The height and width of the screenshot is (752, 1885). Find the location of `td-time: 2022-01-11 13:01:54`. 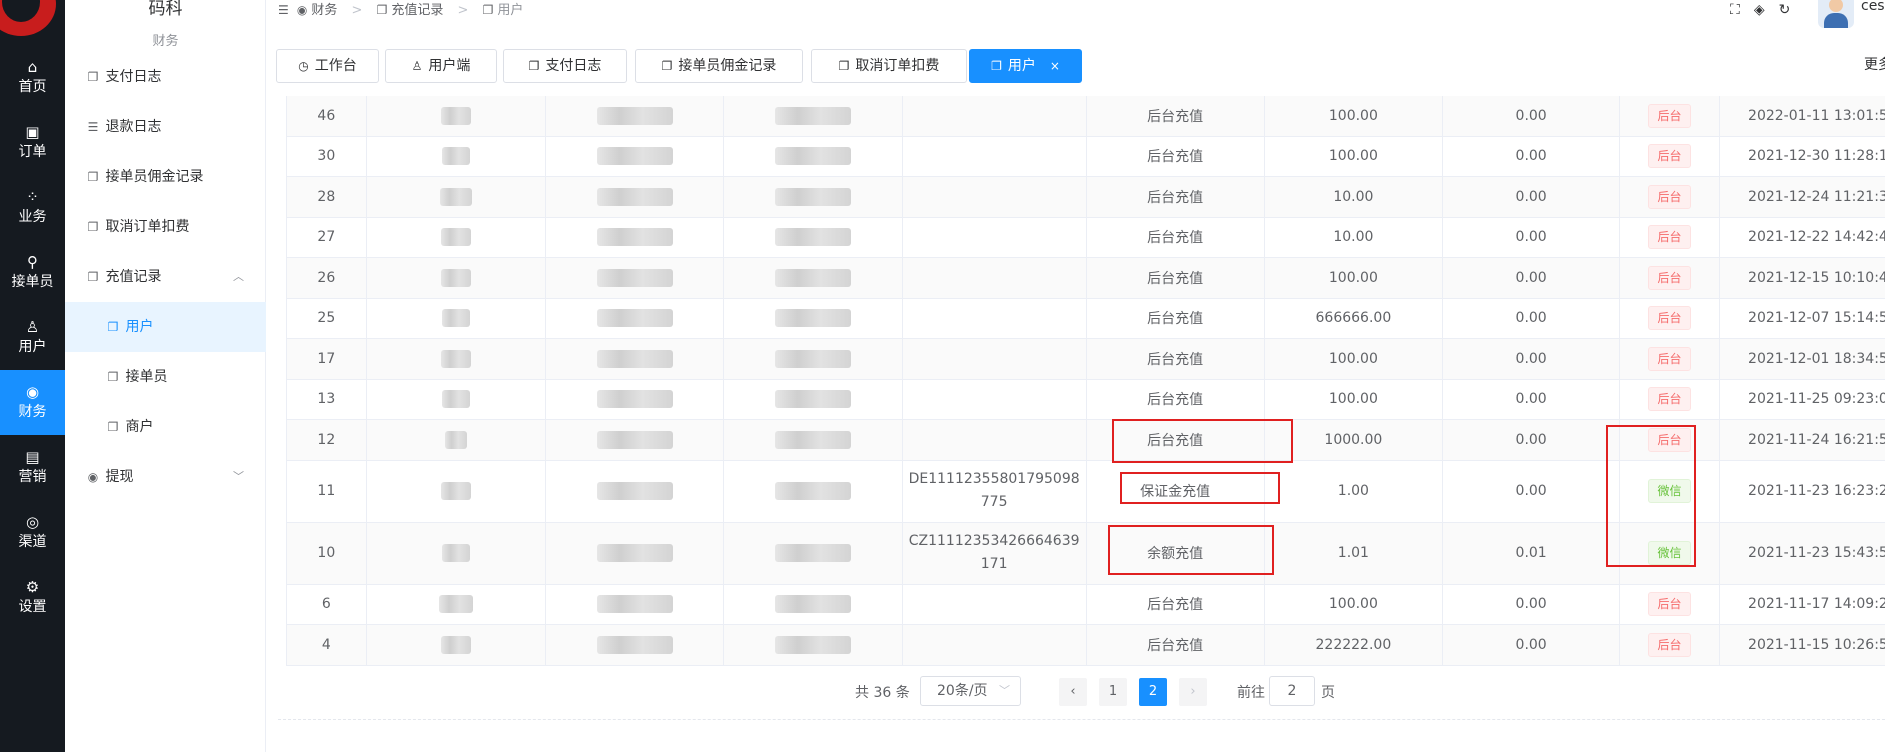

td-time: 2022-01-11 13:01:54 is located at coordinates (1802, 116).